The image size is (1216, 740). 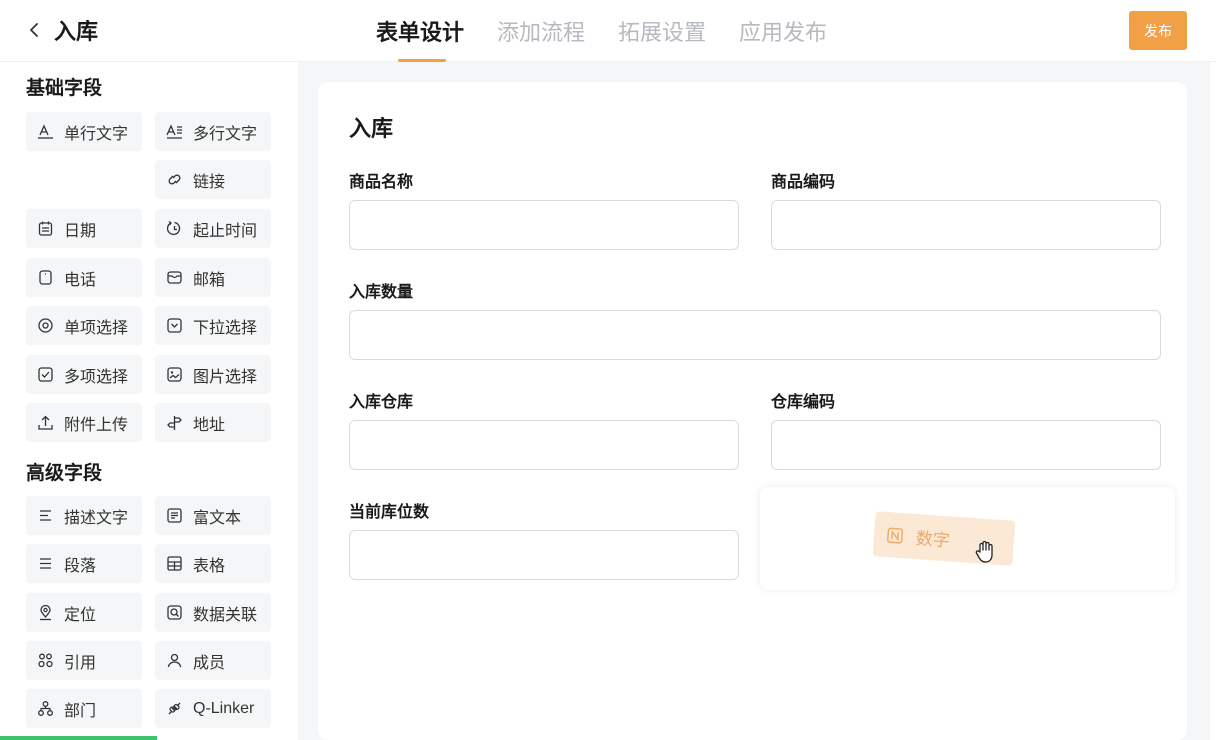 I want to click on field-rich-text: 富文本, so click(x=213, y=515).